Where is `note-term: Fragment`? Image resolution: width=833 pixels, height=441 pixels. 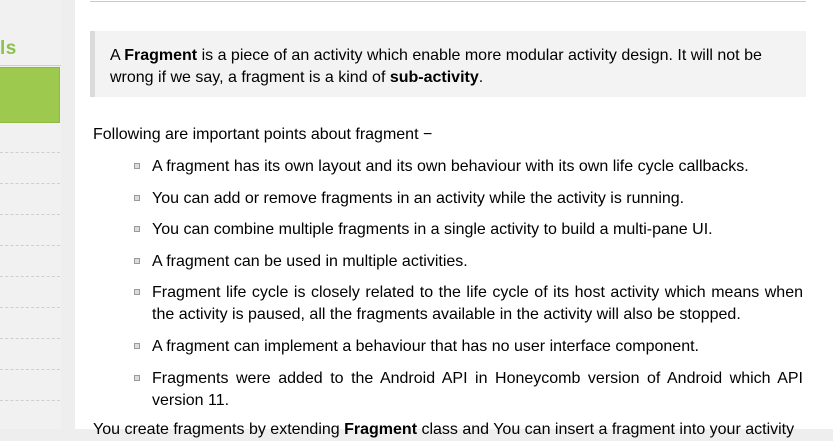 note-term: Fragment is located at coordinates (161, 55).